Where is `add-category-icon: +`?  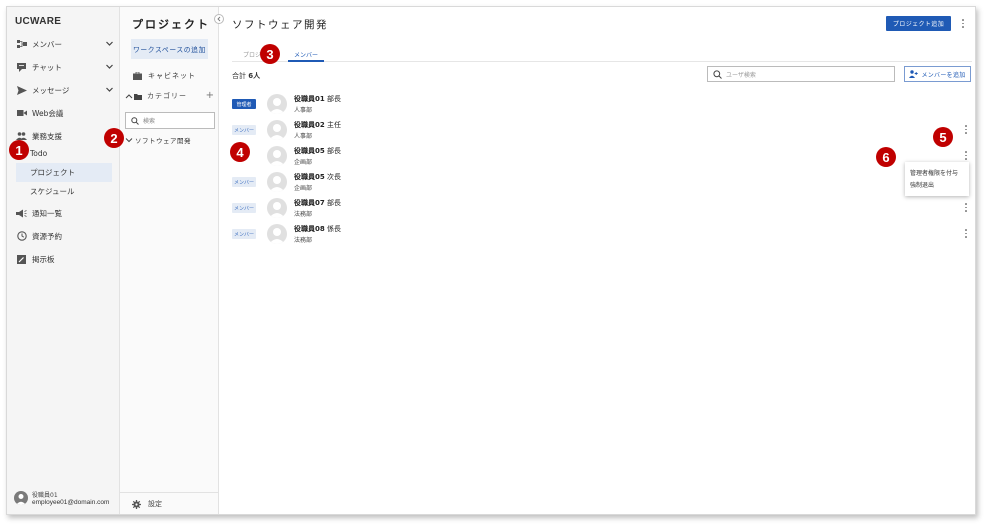 add-category-icon: + is located at coordinates (210, 95).